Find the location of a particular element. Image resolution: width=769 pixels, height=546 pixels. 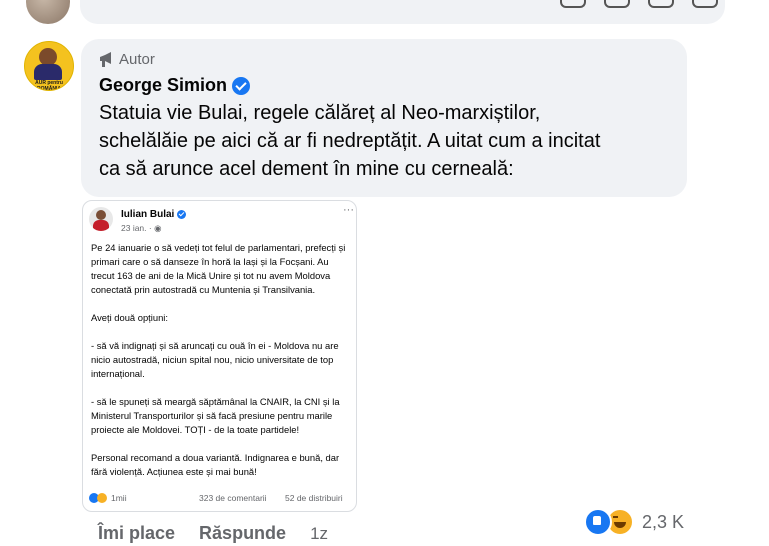

more-options-icon: ··· is located at coordinates (348, 210).